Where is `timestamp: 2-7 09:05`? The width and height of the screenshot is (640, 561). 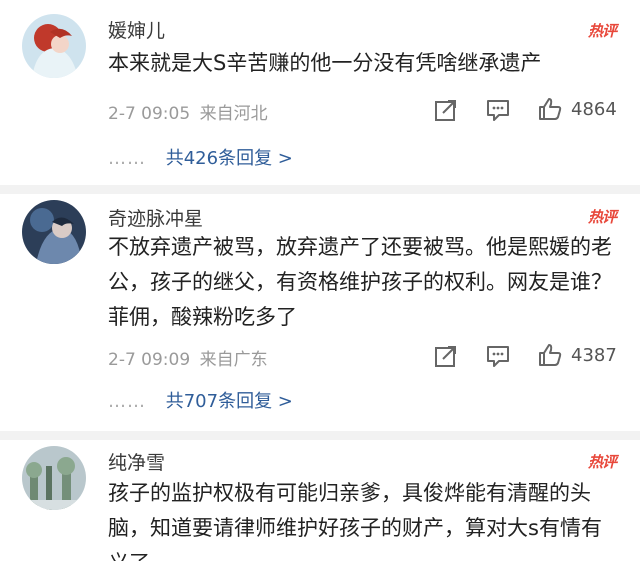
timestamp: 2-7 09:05 is located at coordinates (149, 114).